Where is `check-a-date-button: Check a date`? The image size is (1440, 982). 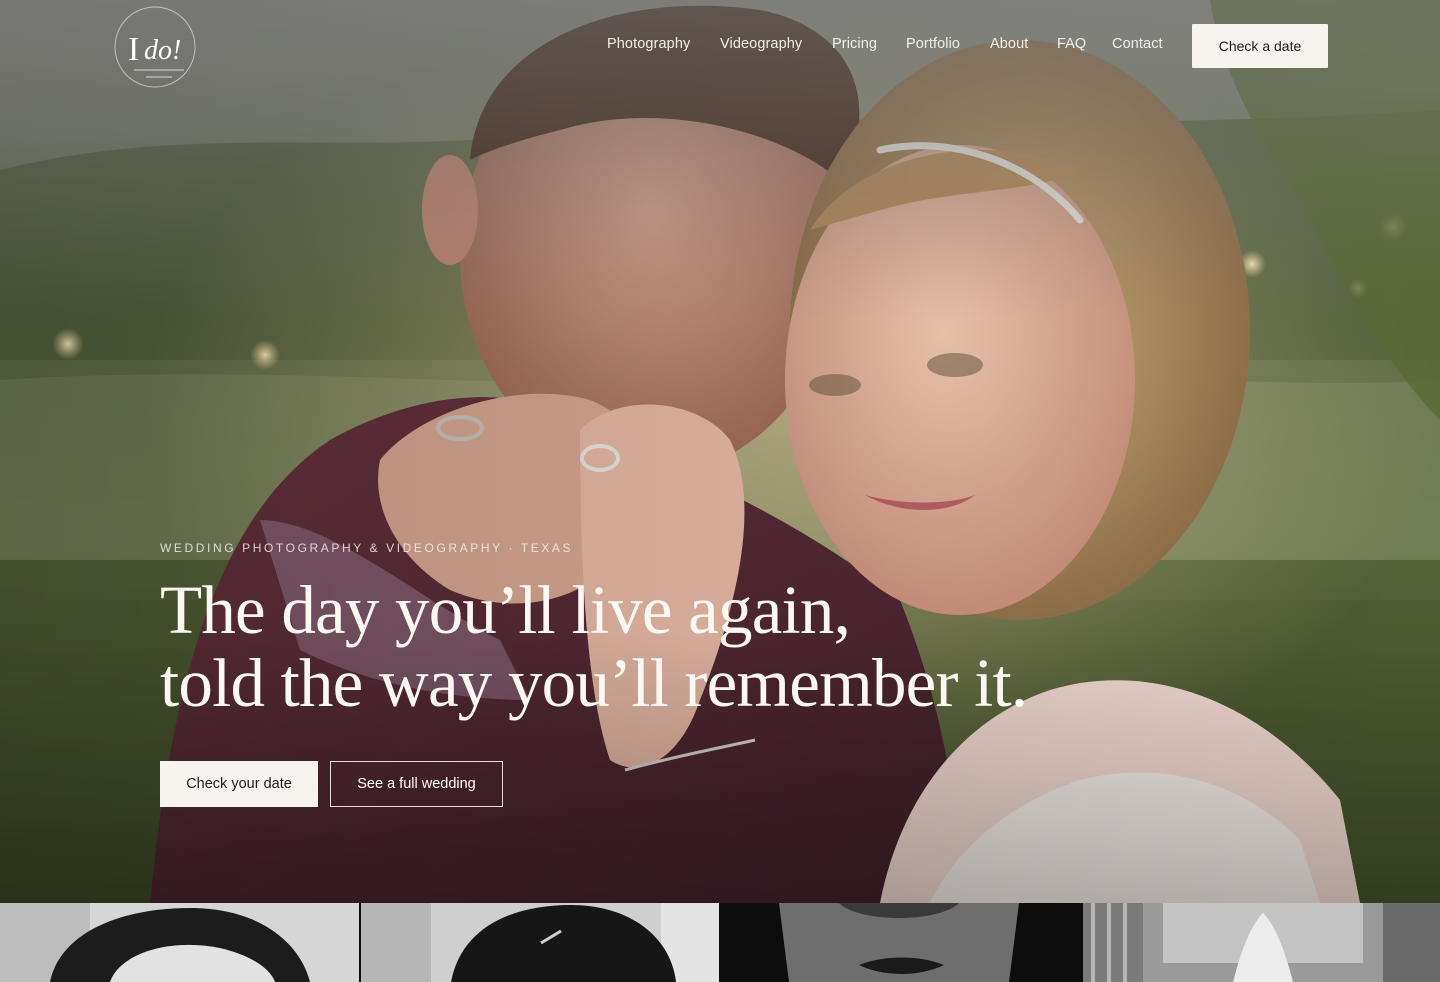
check-a-date-button: Check a date is located at coordinates (1260, 46).